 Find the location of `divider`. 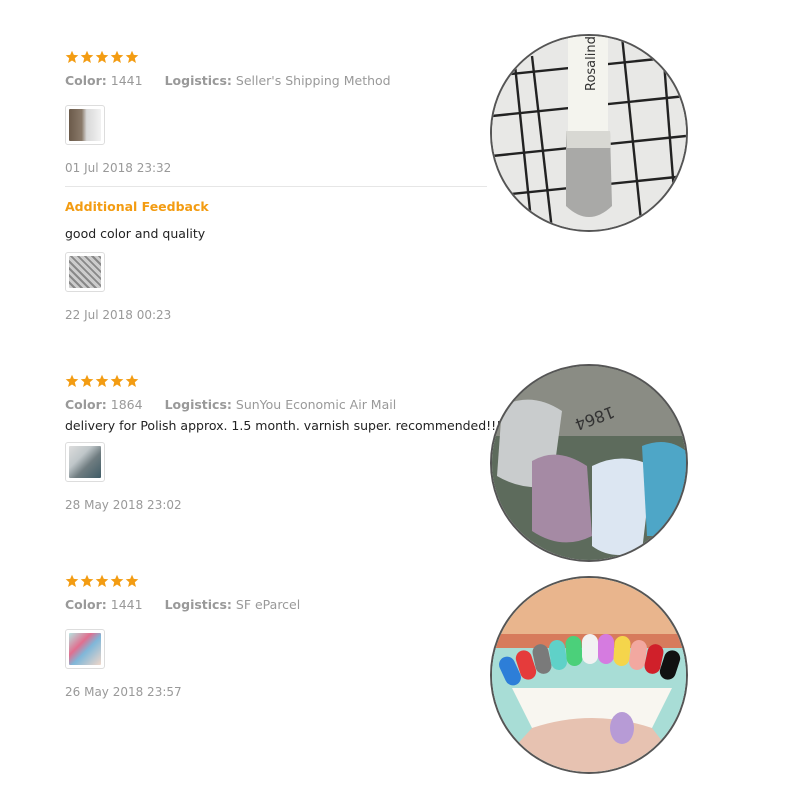

divider is located at coordinates (276, 186).